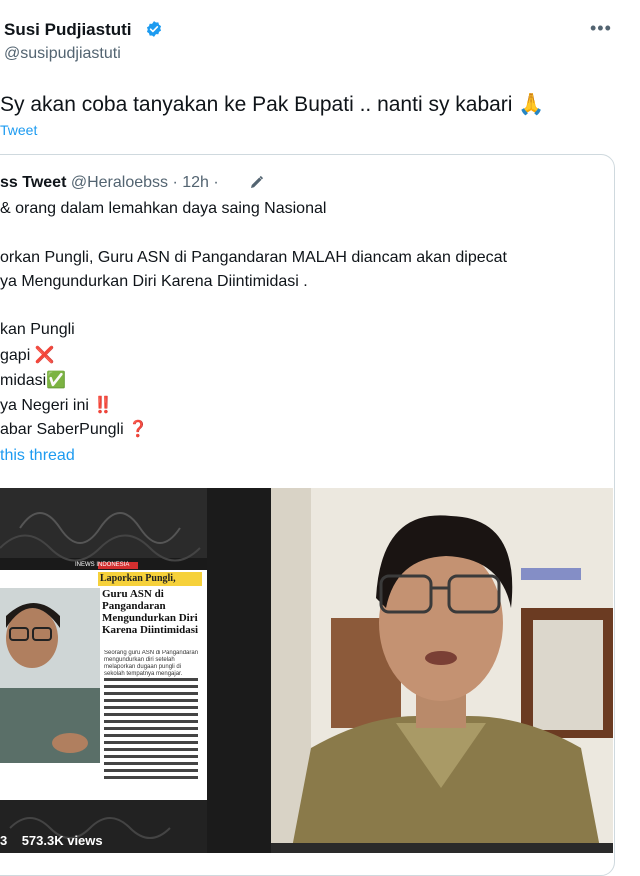 The image size is (640, 876). I want to click on video-view-count: 3 573.3K views, so click(51, 840).